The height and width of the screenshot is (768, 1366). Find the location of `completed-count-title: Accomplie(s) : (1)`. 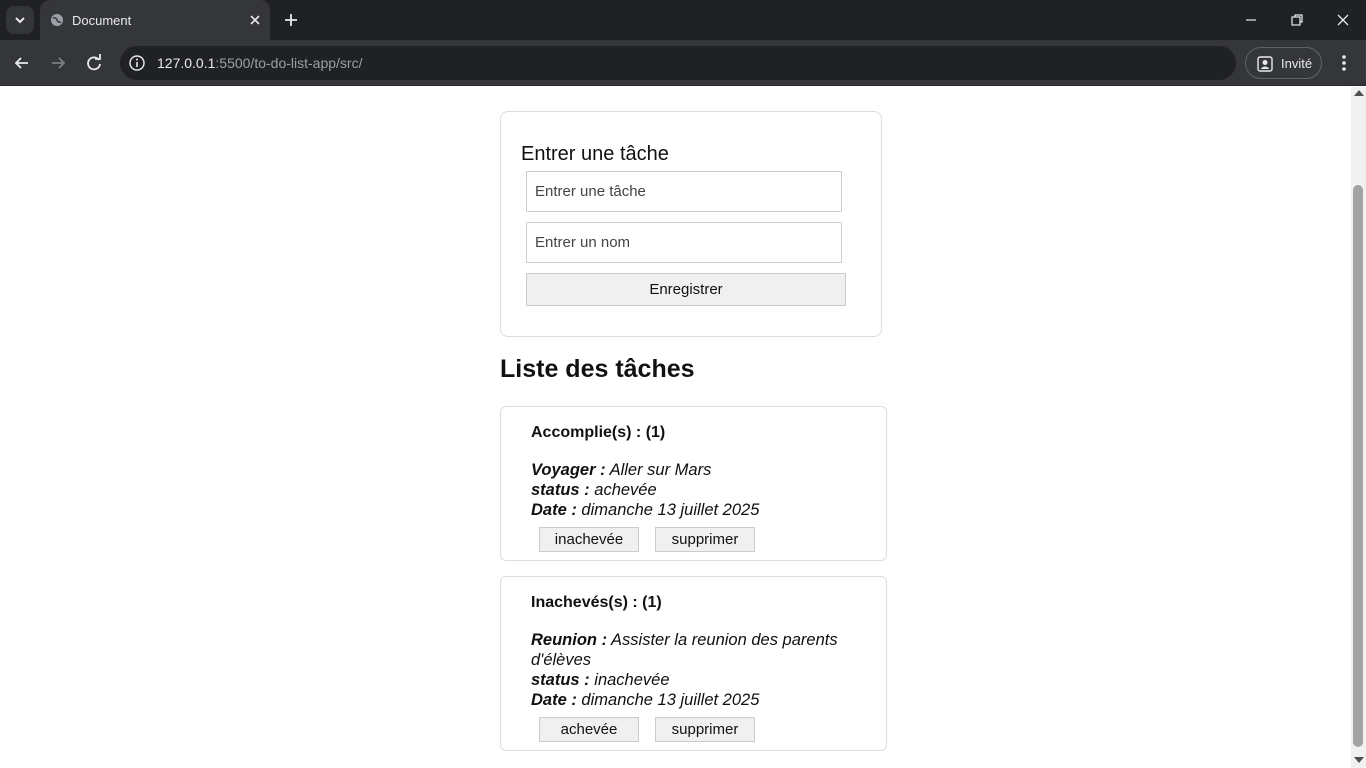

completed-count-title: Accomplie(s) : (1) is located at coordinates (598, 432).